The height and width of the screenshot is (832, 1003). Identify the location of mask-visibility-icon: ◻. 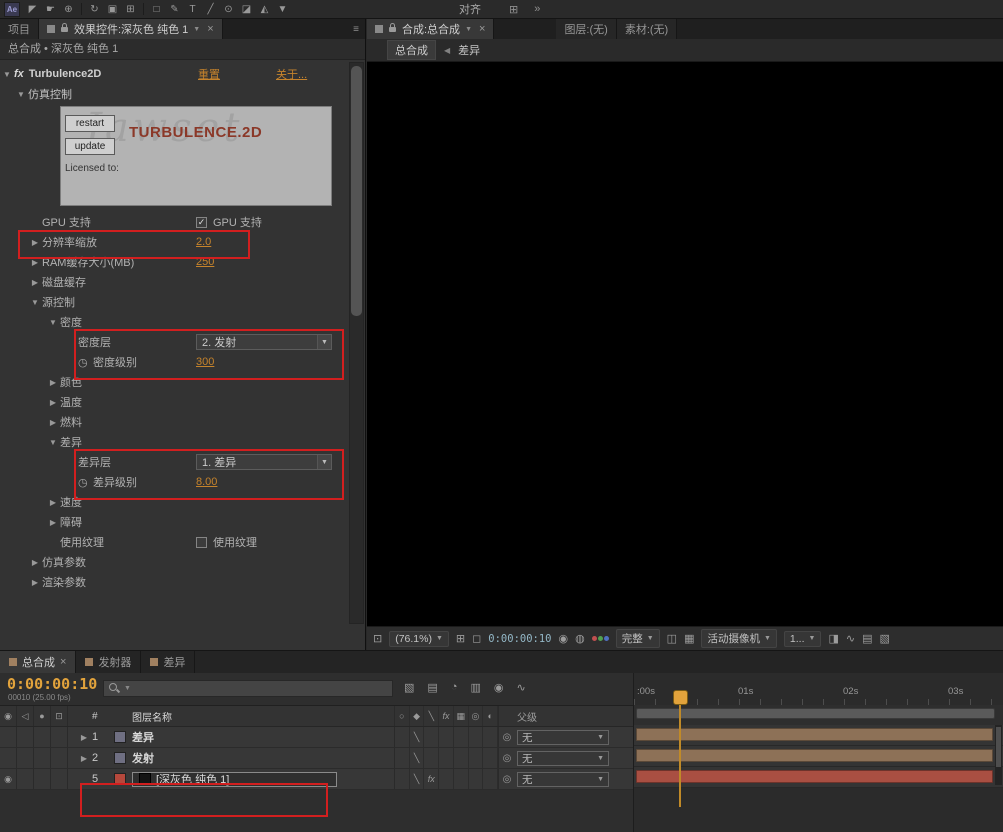
(476, 638).